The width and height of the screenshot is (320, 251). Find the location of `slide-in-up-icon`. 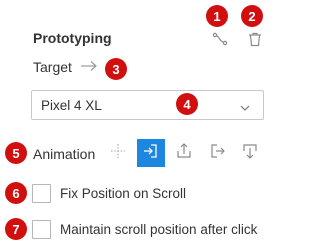

slide-in-up-icon is located at coordinates (184, 153).